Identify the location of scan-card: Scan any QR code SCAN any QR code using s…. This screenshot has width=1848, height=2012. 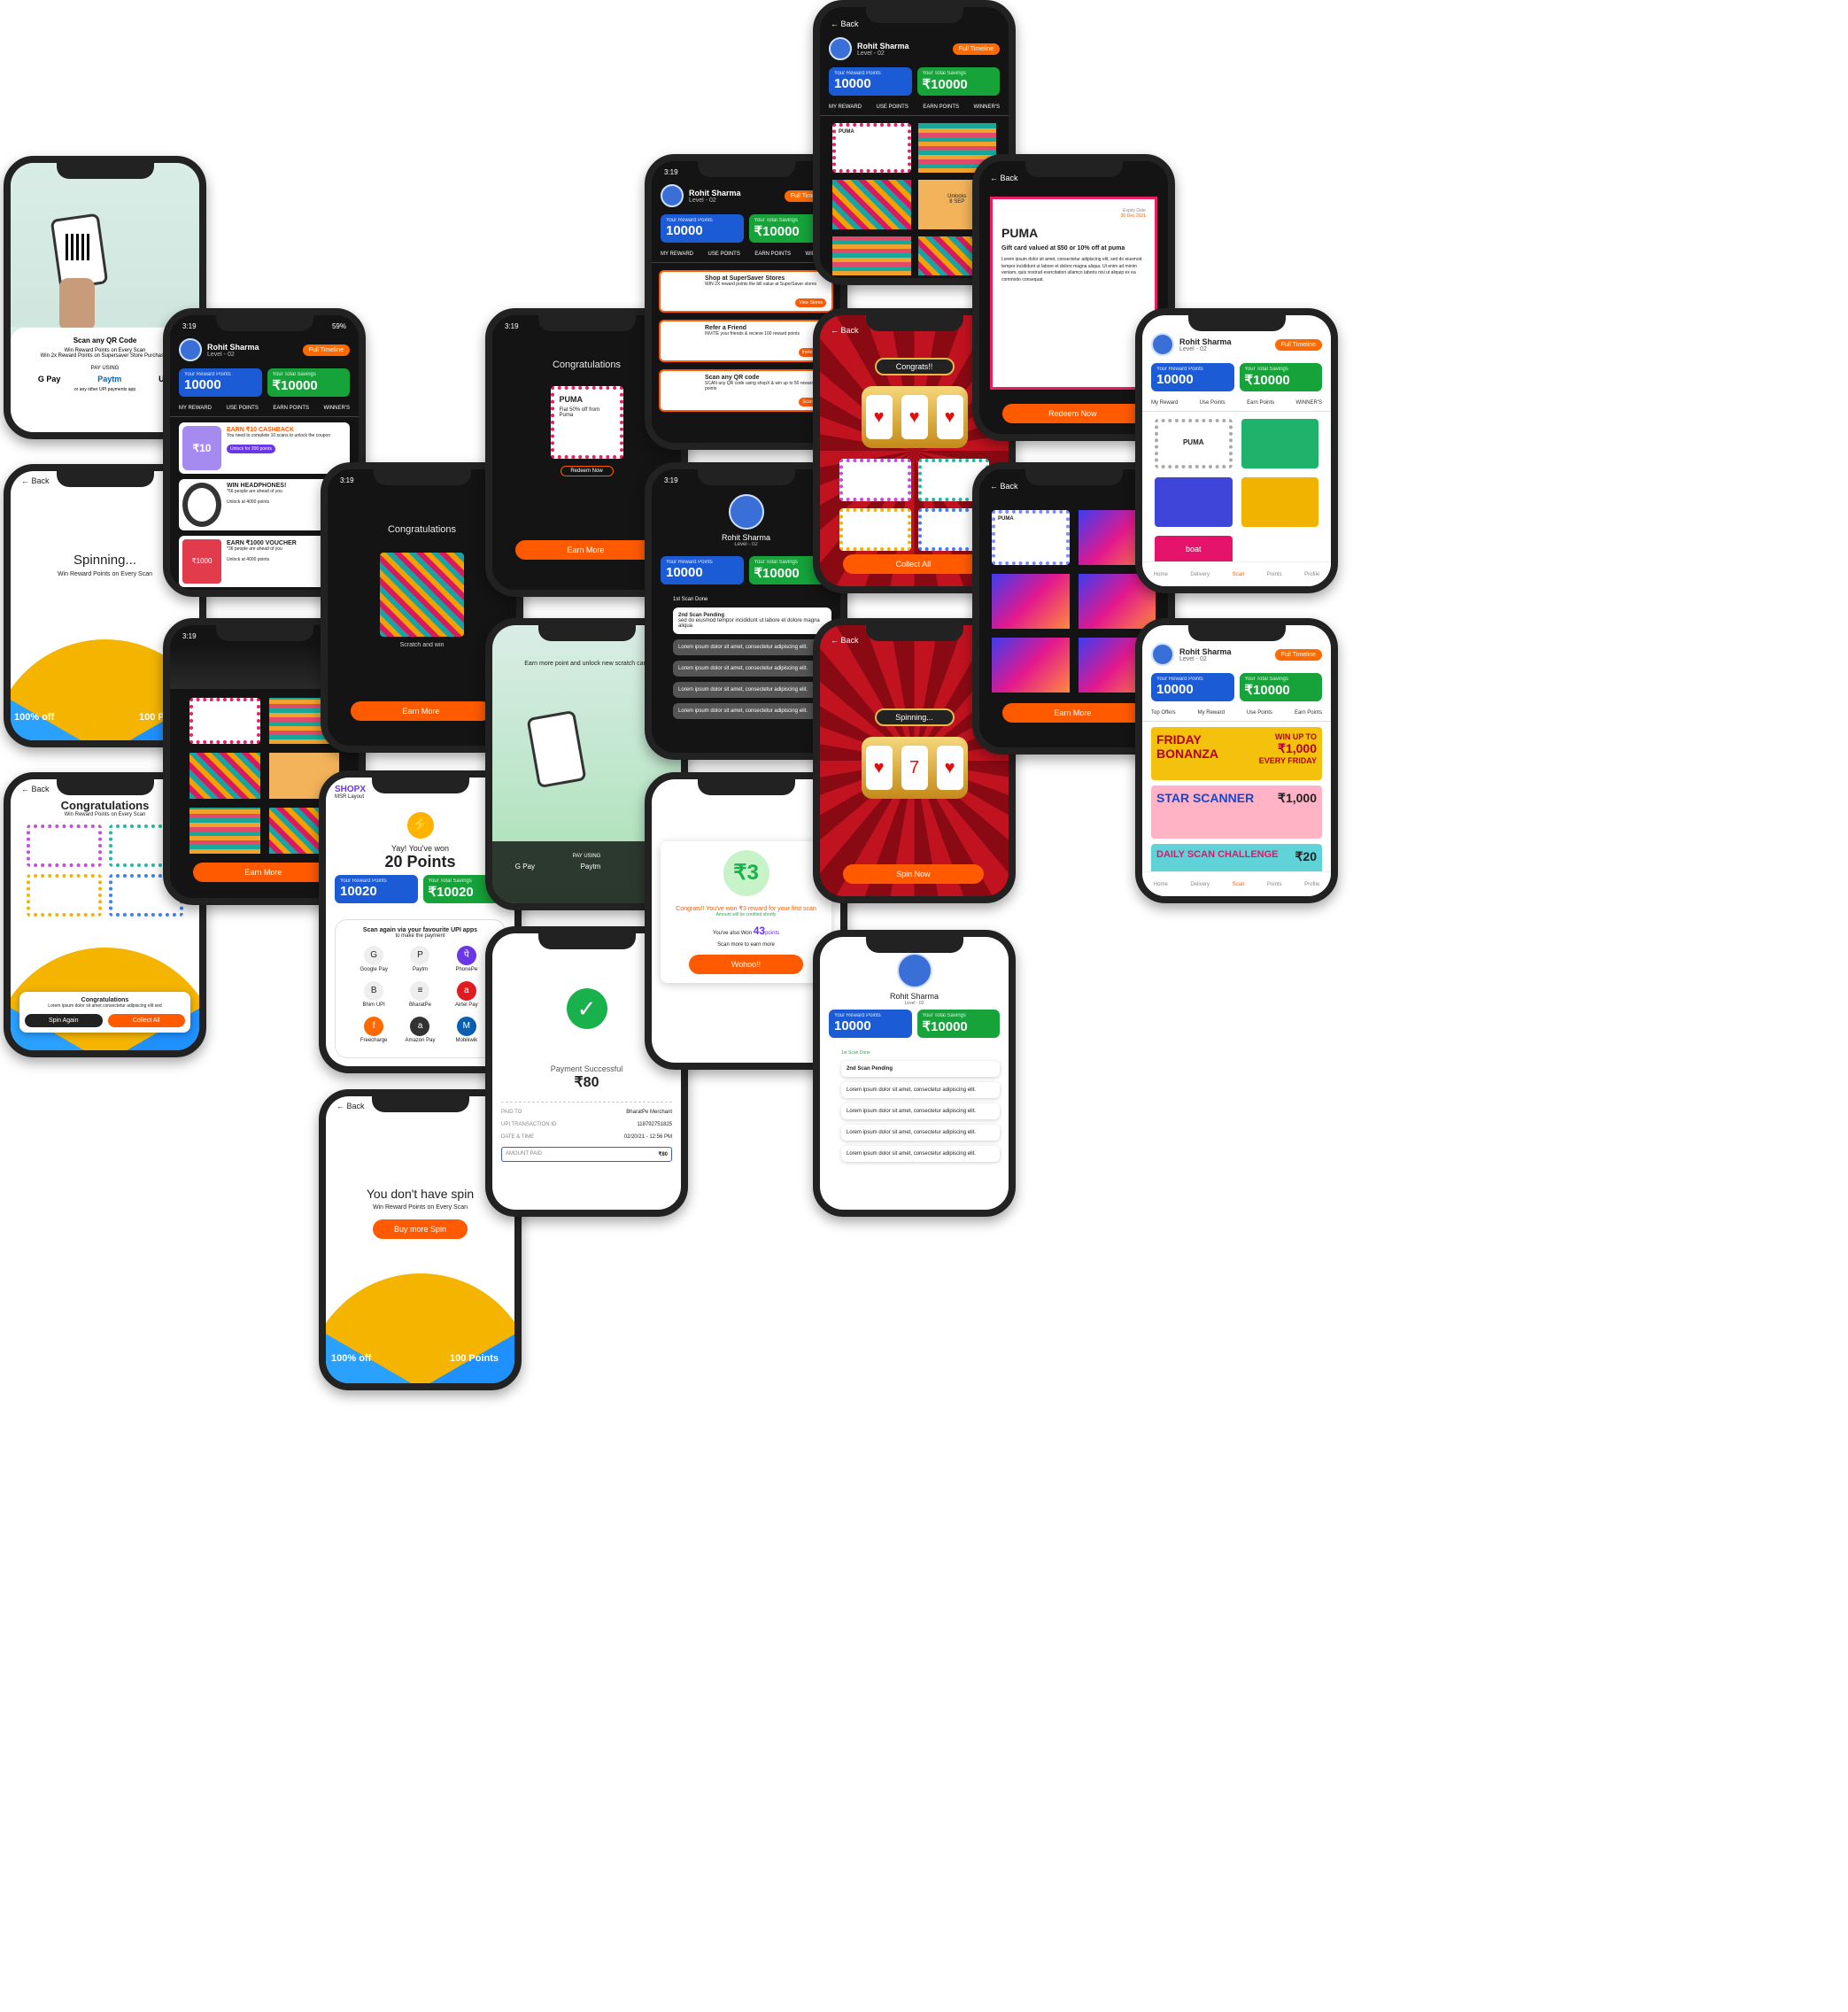
(746, 390).